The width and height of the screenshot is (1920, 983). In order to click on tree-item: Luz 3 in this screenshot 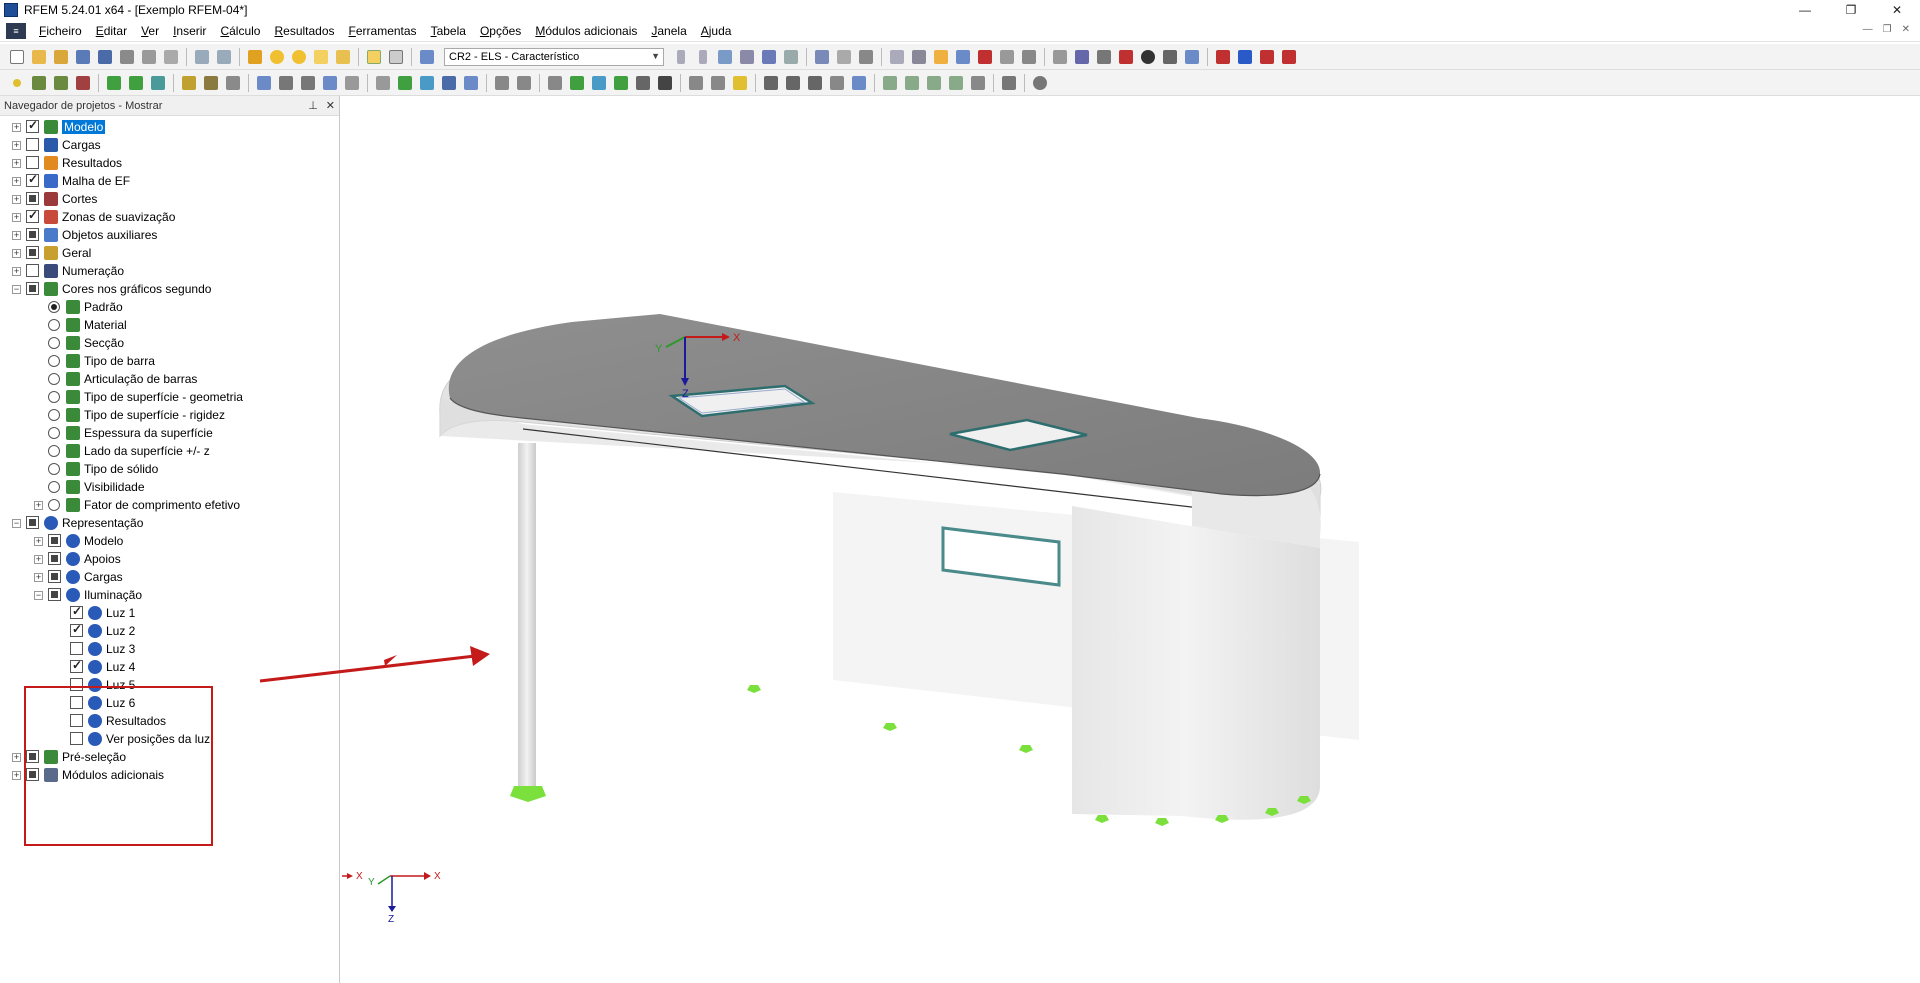, I will do `click(169, 649)`.